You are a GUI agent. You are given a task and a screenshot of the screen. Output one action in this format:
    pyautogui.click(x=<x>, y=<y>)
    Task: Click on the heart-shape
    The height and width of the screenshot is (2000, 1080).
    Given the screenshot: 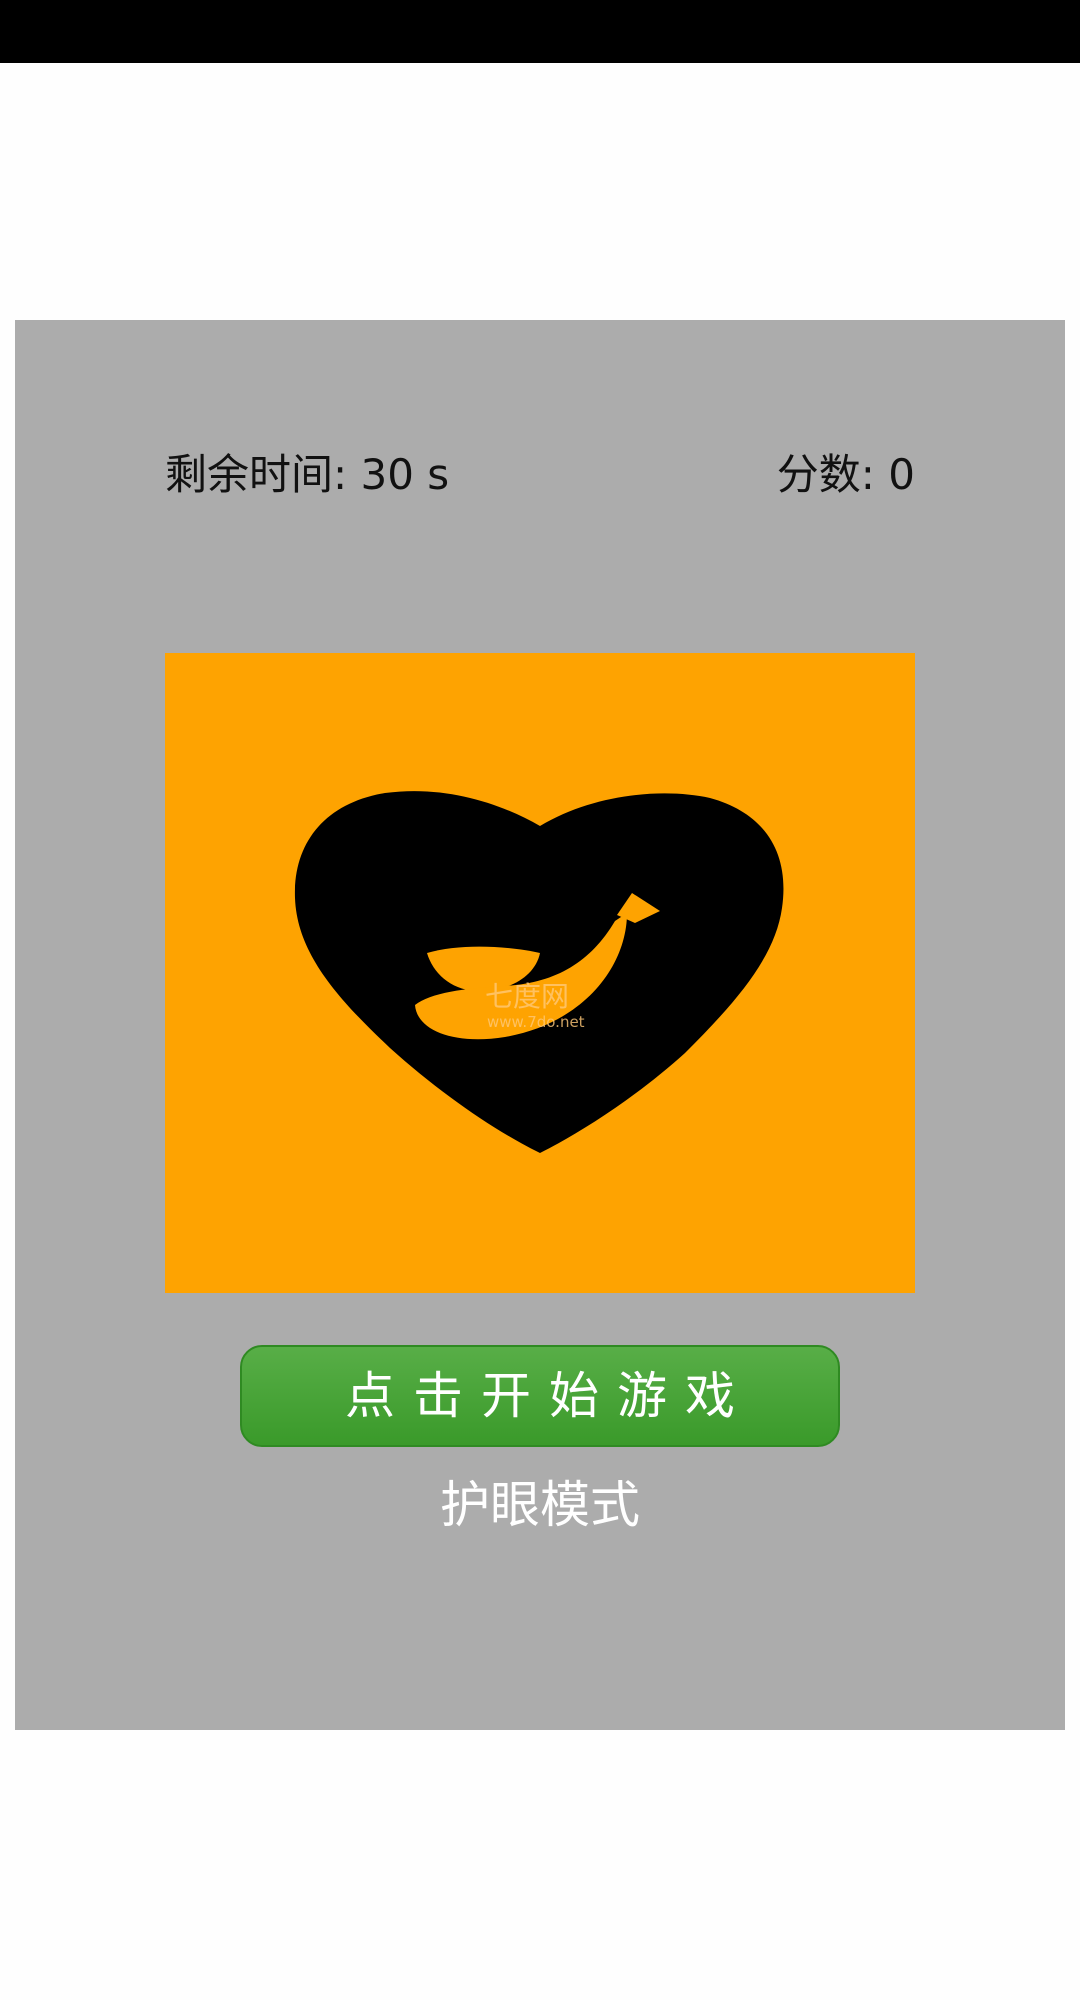 What is the action you would take?
    pyautogui.click(x=539, y=972)
    